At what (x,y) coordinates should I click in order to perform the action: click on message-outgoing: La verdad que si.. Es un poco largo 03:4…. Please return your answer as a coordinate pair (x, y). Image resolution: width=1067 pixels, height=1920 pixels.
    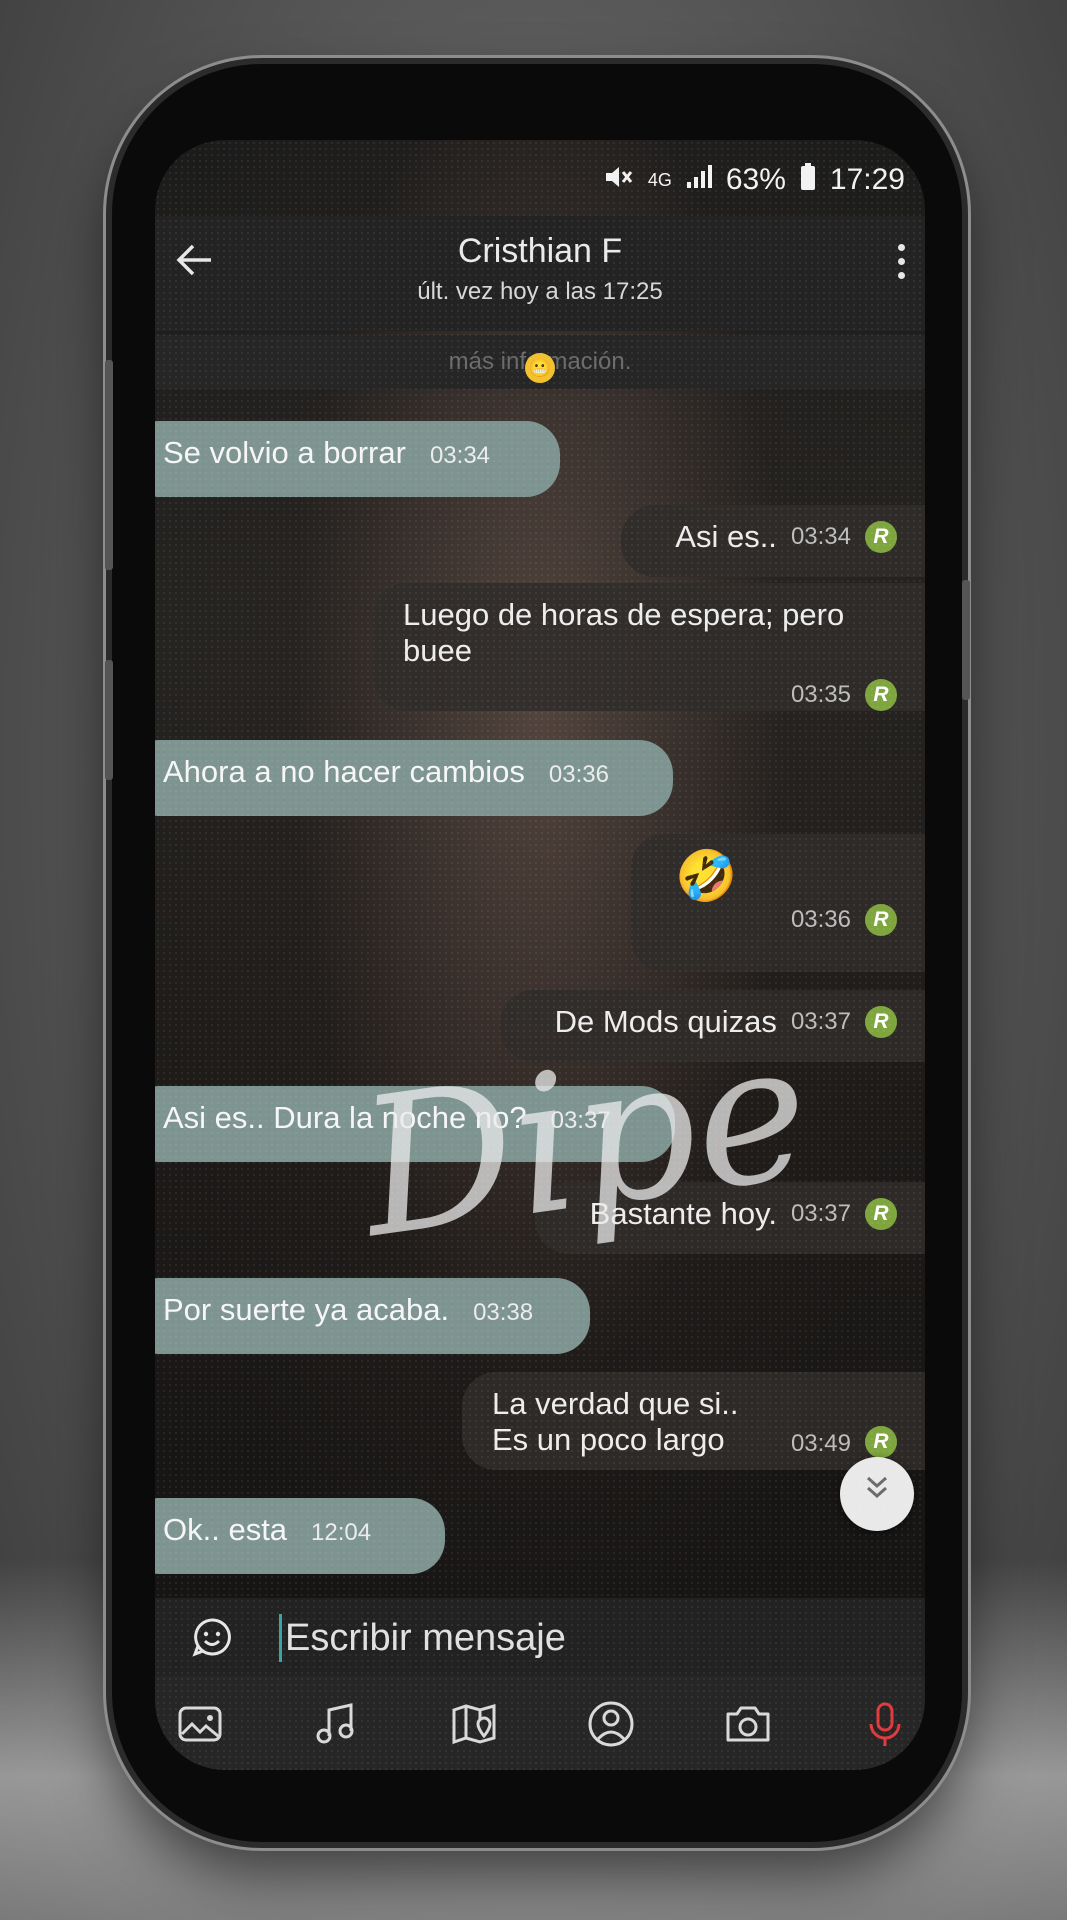
    Looking at the image, I should click on (693, 1421).